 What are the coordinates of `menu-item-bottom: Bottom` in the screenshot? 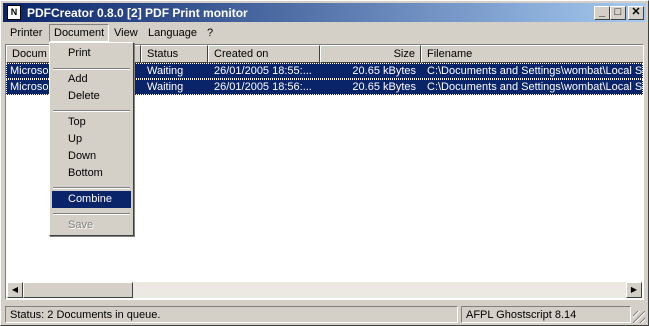 It's located at (91, 173).